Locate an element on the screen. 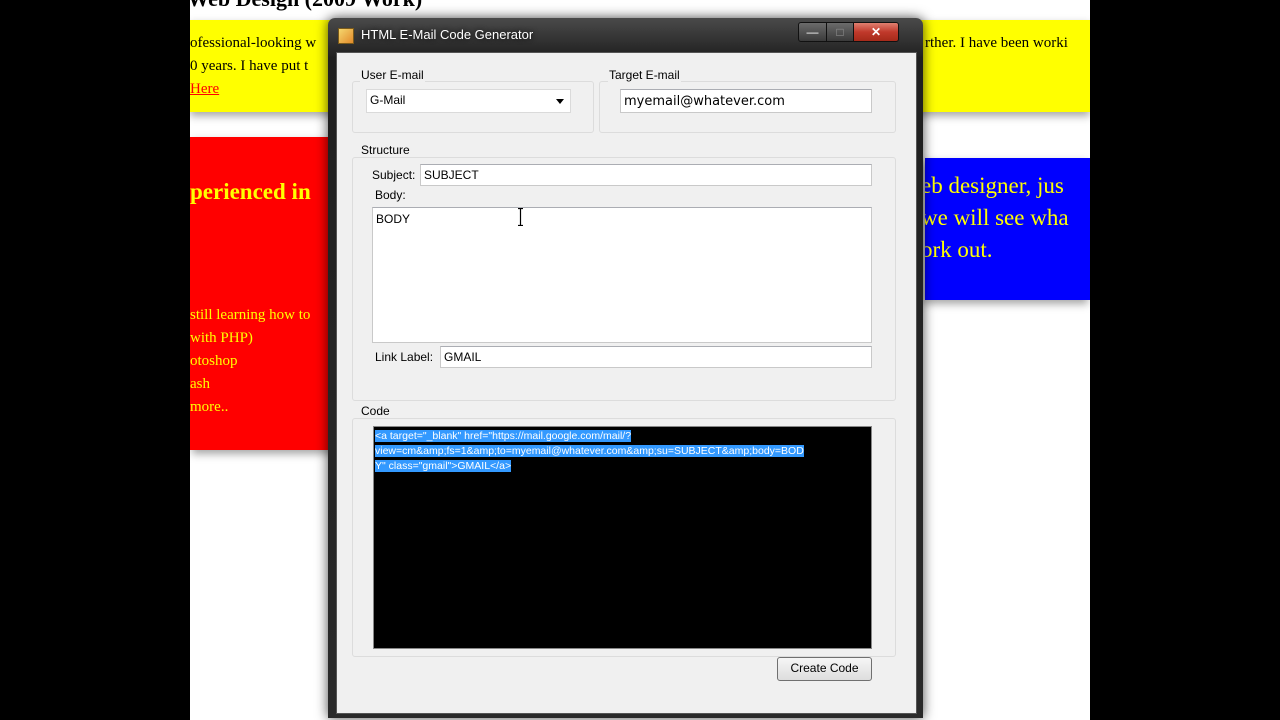 The height and width of the screenshot is (720, 1280). blue-line-2: we will see wha is located at coordinates (997, 217).